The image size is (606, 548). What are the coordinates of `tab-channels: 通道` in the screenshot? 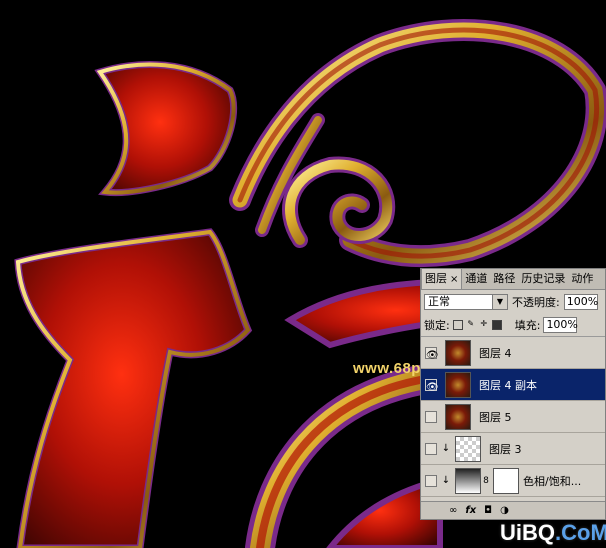 It's located at (476, 279).